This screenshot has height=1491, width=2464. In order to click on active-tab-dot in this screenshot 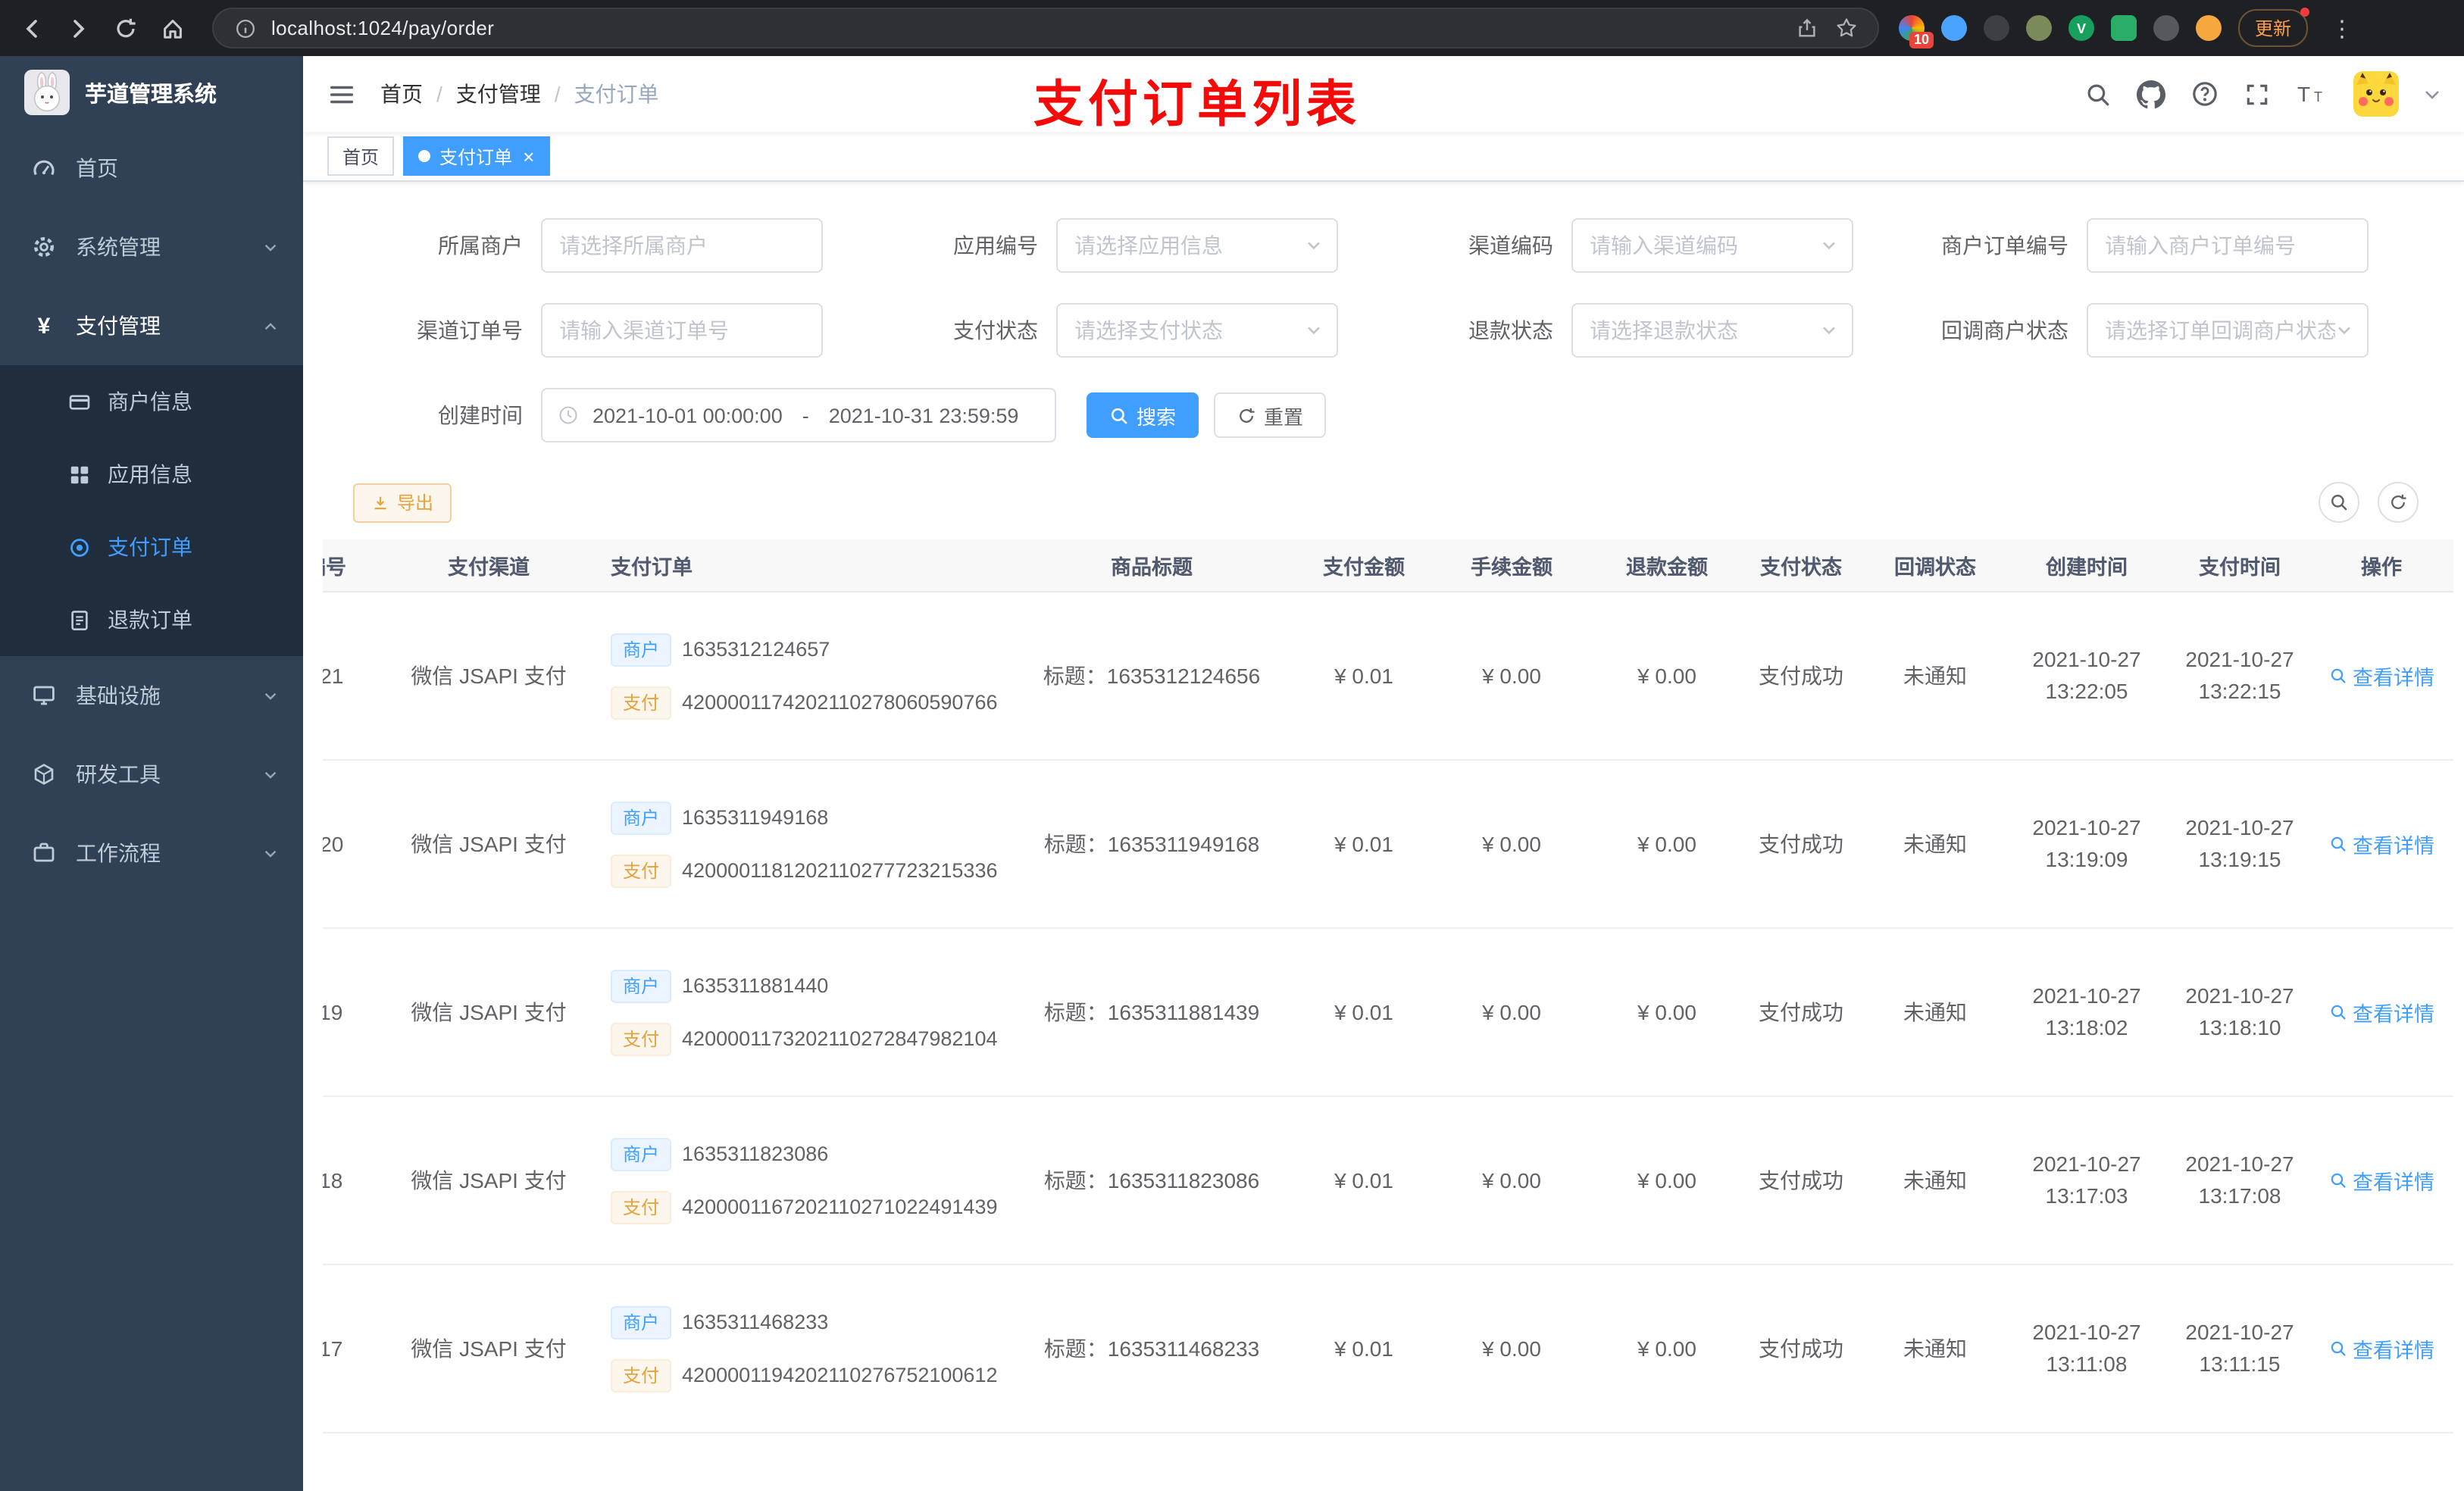, I will do `click(424, 156)`.